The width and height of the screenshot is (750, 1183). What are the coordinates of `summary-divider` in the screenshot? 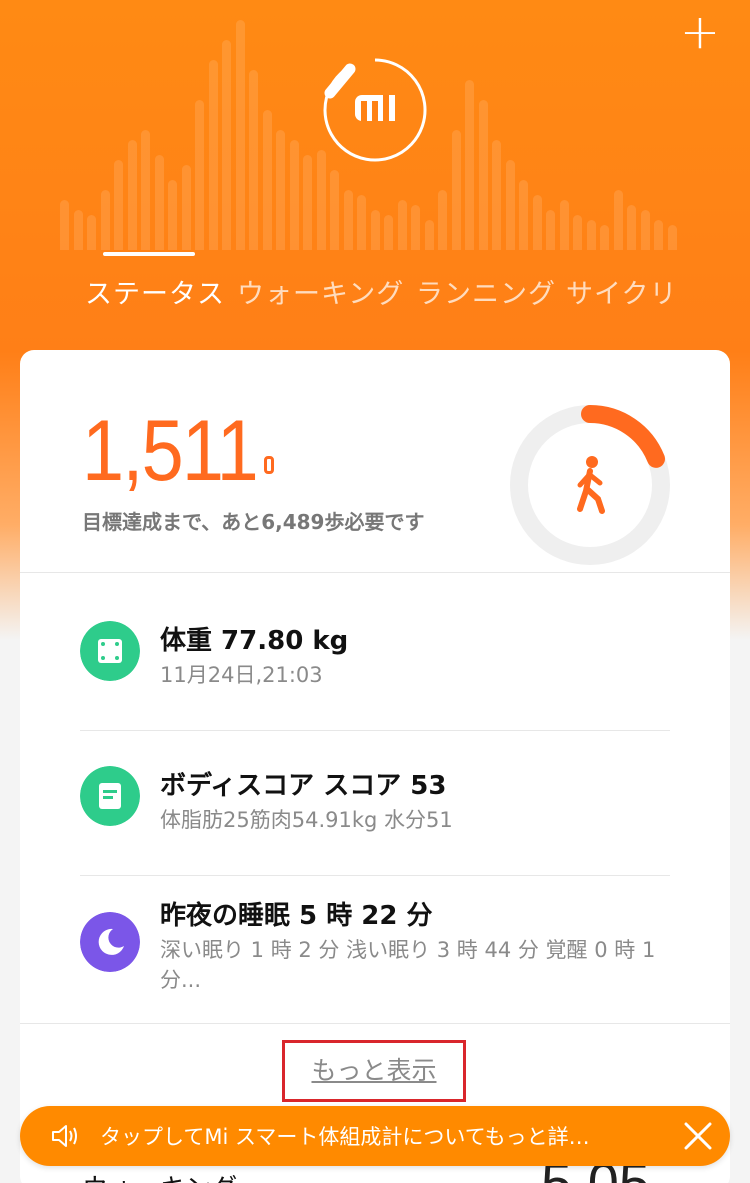 It's located at (375, 572).